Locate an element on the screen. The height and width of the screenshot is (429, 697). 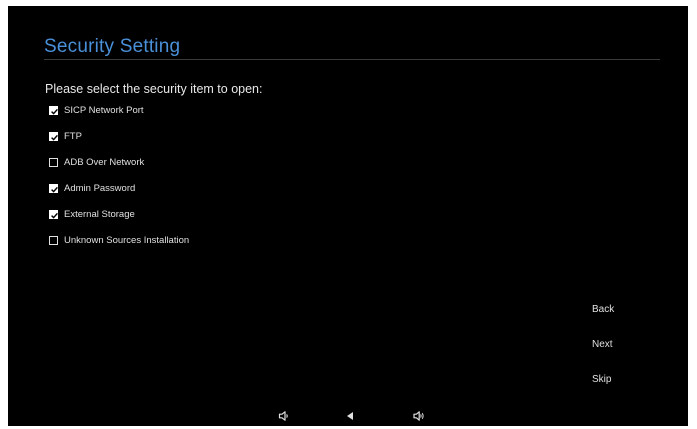
option-admin-password: Admin Password is located at coordinates (92, 188).